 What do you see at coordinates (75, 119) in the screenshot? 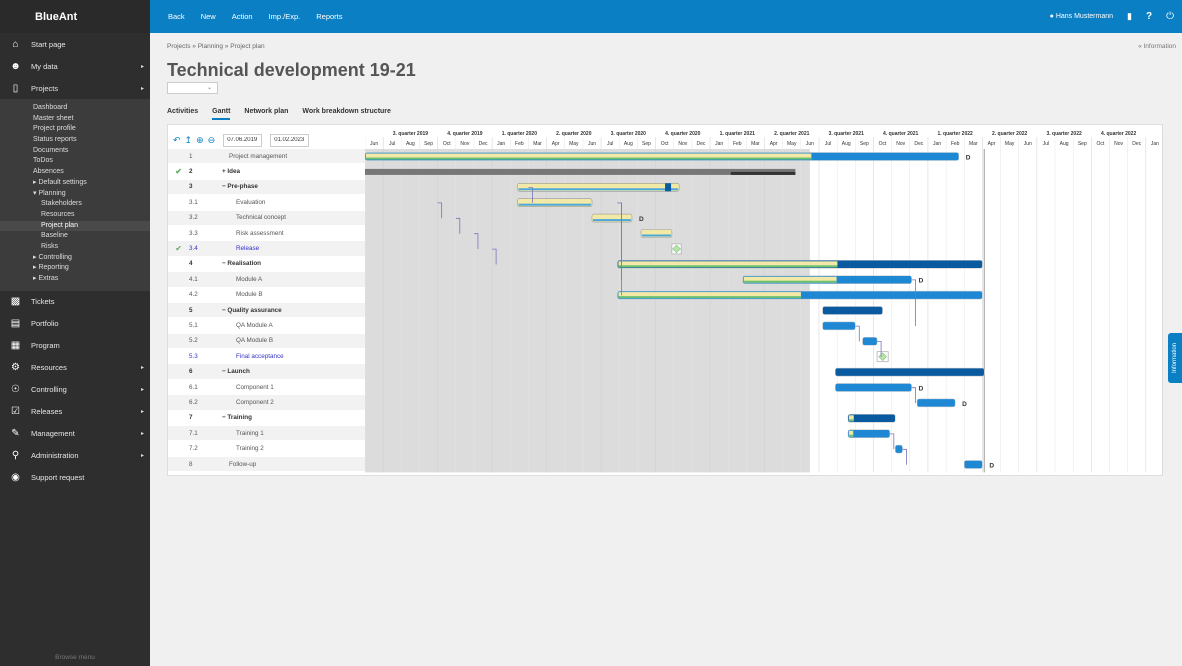
I see `subnav-master-sheet: Master sheet` at bounding box center [75, 119].